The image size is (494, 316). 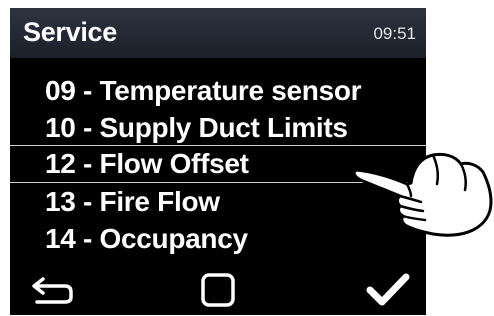 What do you see at coordinates (70, 32) in the screenshot?
I see `page-title: Service` at bounding box center [70, 32].